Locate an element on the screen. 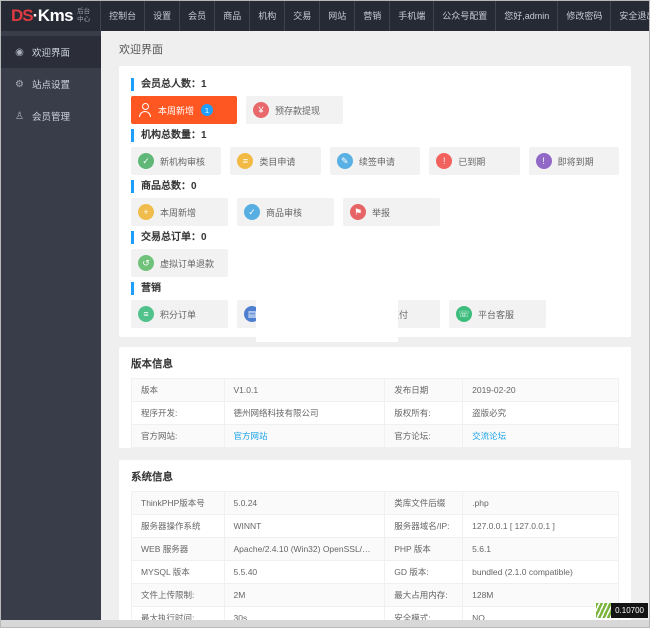 Image resolution: width=650 pixels, height=628 pixels. topbar-user-menu: 您好,admin修改密码安全退出清理缓存访问首页 is located at coordinates (572, 16).